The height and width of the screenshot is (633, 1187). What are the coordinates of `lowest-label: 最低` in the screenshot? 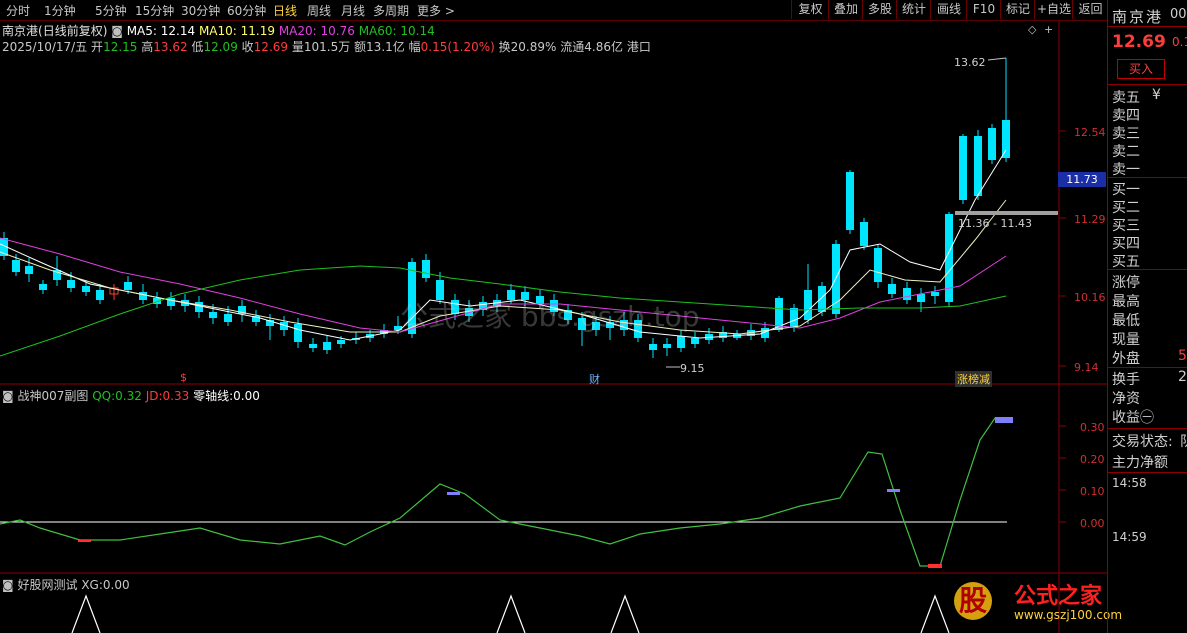 It's located at (1126, 321).